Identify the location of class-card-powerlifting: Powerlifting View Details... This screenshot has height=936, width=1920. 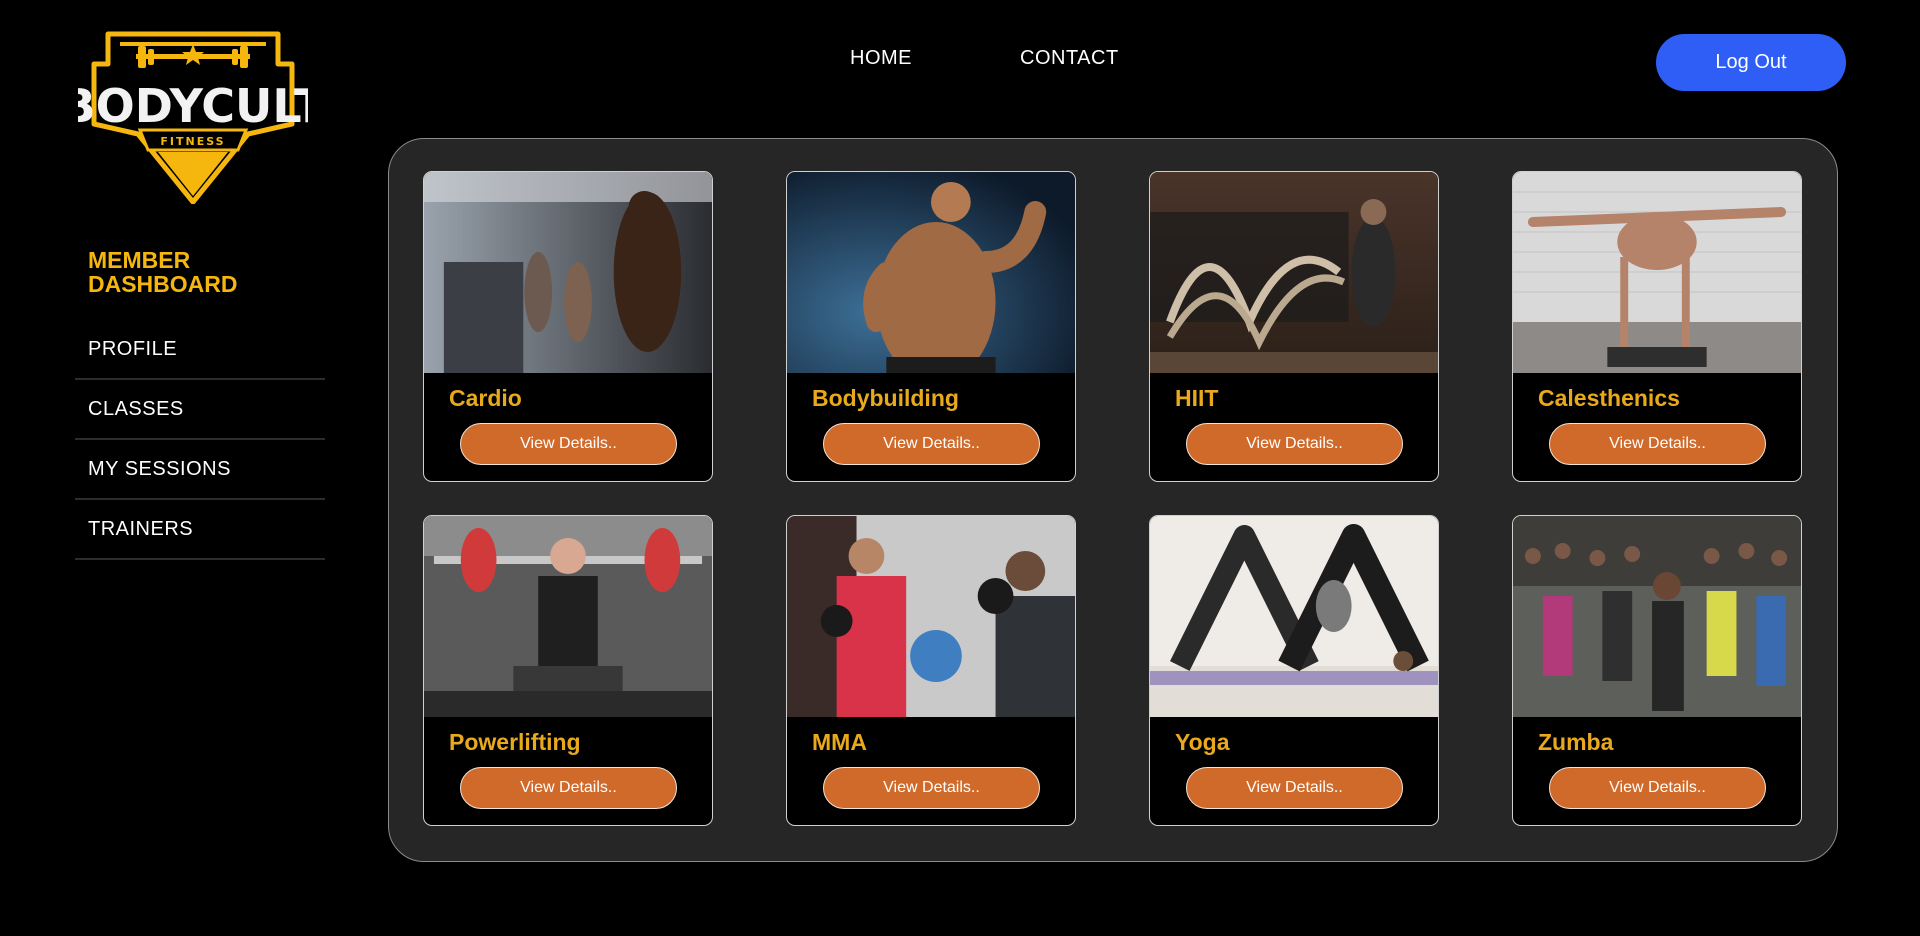
(568, 670).